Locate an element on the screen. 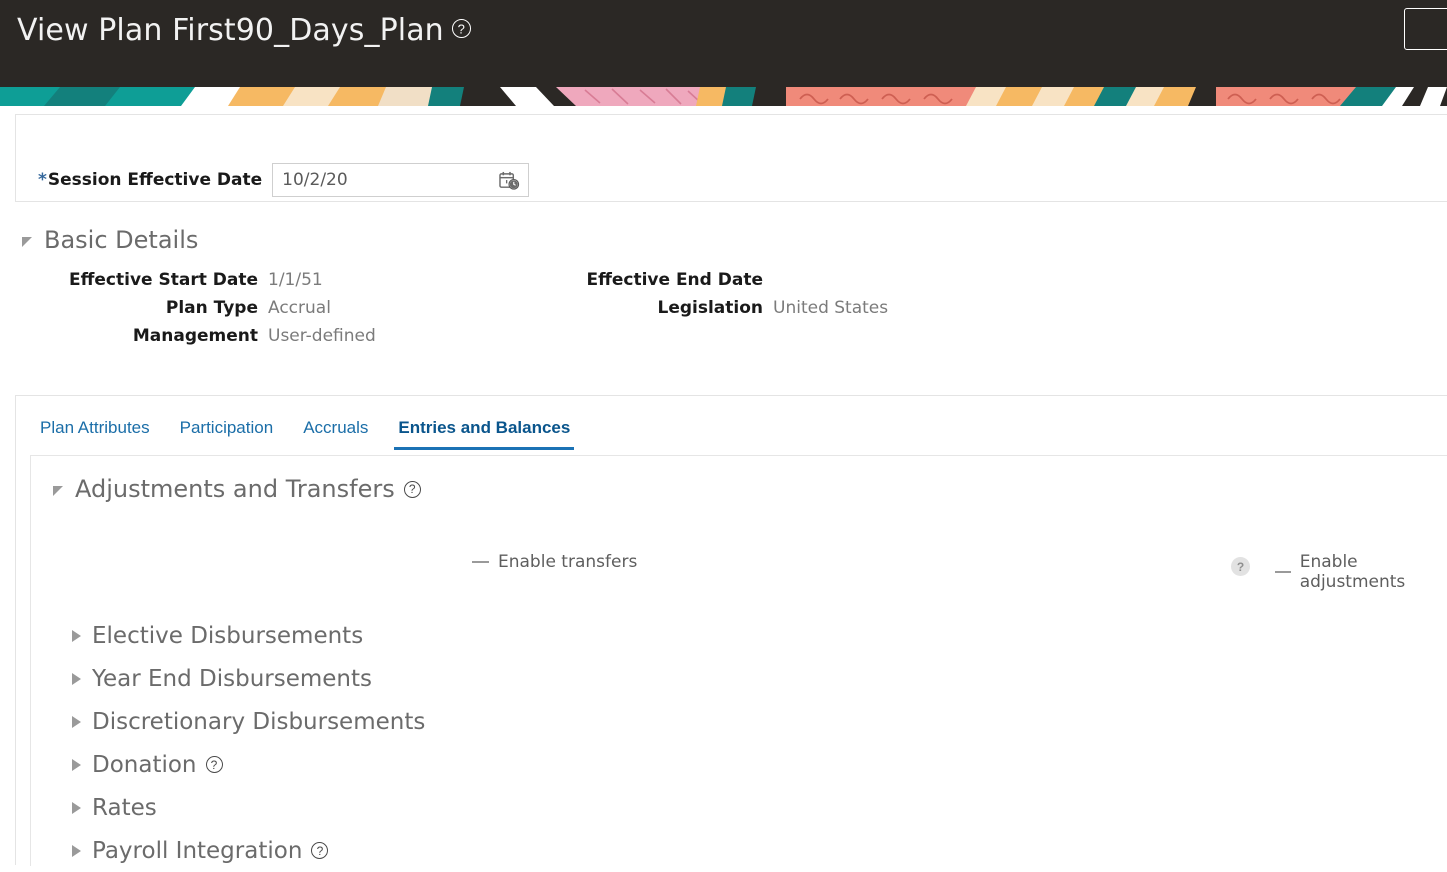 The height and width of the screenshot is (872, 1447). legislation-value: United States is located at coordinates (831, 308).